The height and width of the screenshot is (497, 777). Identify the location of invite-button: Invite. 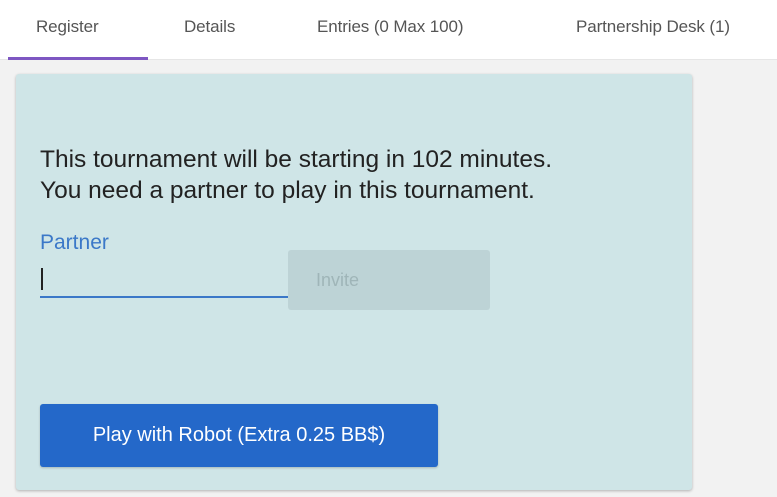
(389, 280).